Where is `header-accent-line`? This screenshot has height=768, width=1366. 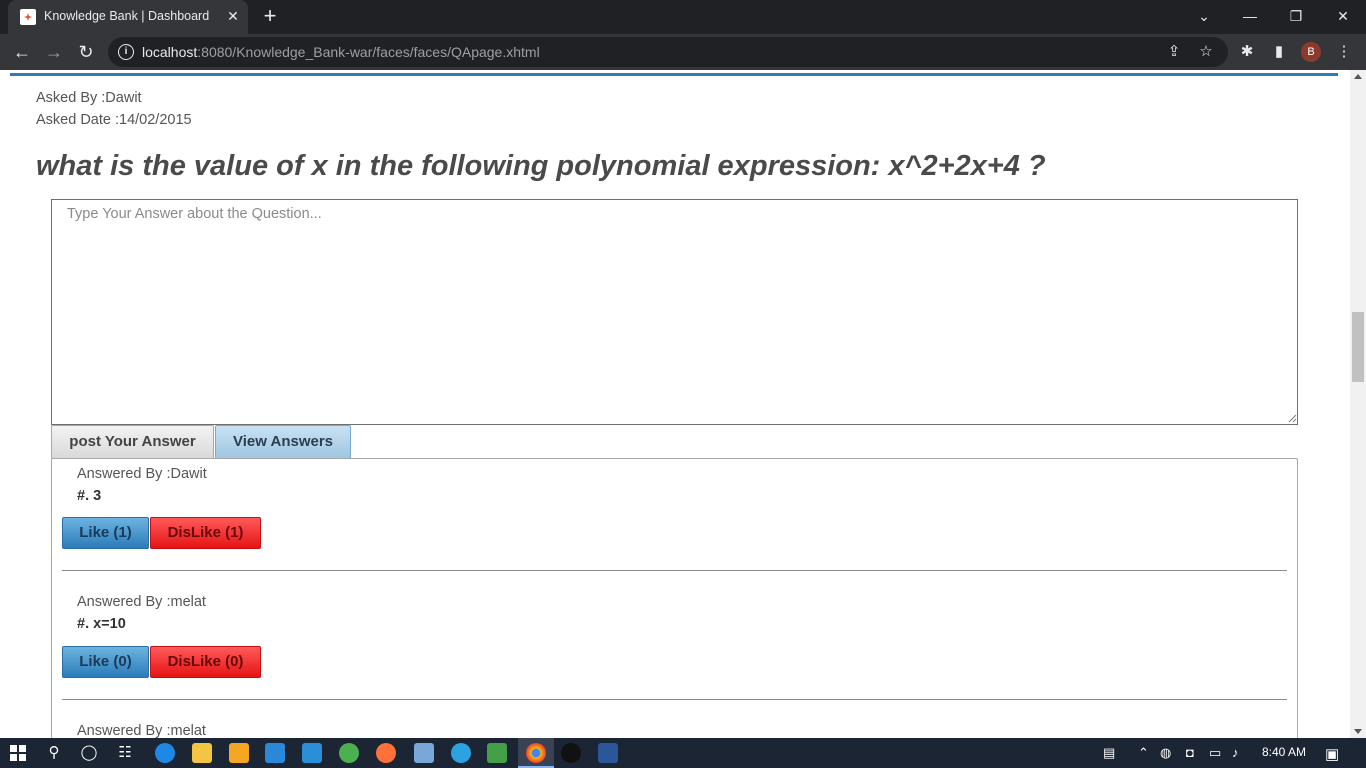
header-accent-line is located at coordinates (674, 74).